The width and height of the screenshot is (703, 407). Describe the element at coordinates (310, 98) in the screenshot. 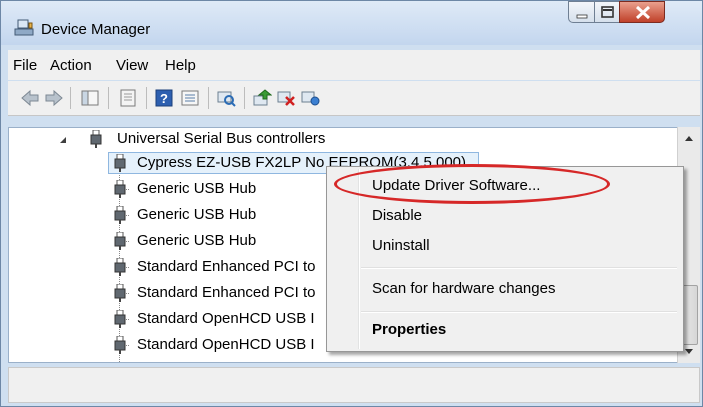

I see `enable-icon` at that location.